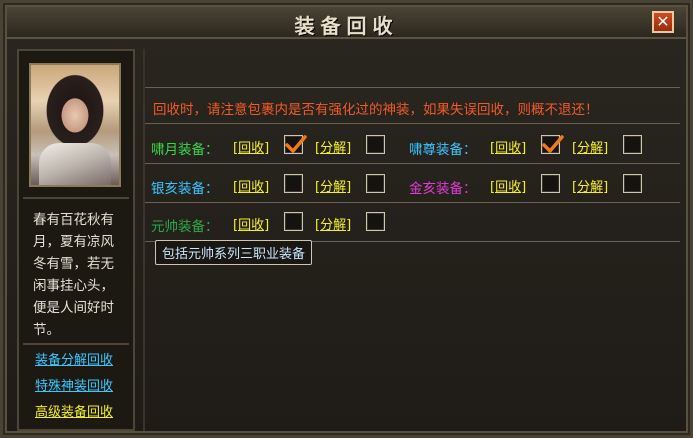  Describe the element at coordinates (74, 410) in the screenshot. I see `link-advanced-equipment-recycle: 高级装备回收` at that location.